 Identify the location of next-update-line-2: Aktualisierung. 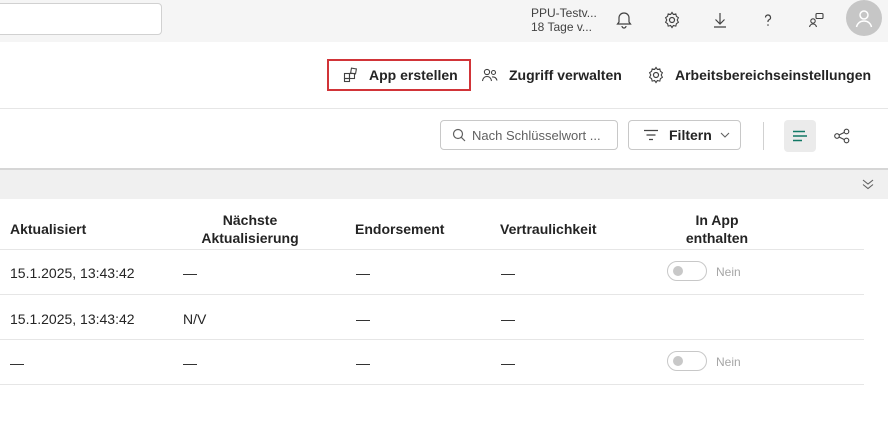
(250, 238).